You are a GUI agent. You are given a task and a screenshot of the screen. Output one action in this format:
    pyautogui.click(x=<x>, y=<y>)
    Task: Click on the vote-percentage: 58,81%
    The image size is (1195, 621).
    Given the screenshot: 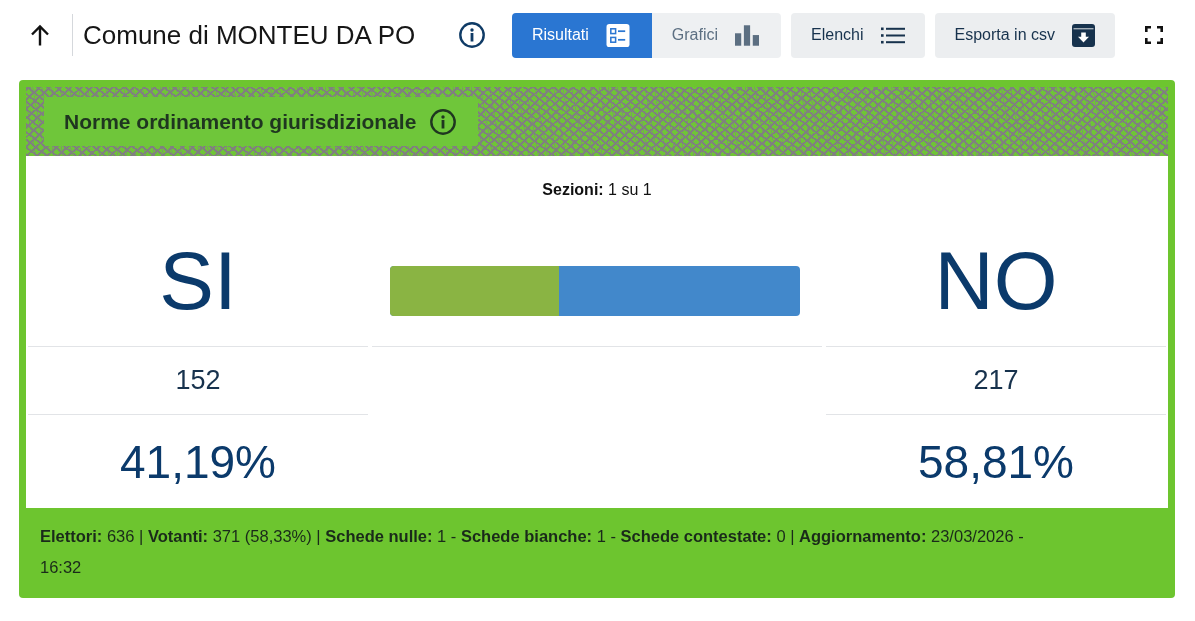 What is the action you would take?
    pyautogui.click(x=996, y=461)
    